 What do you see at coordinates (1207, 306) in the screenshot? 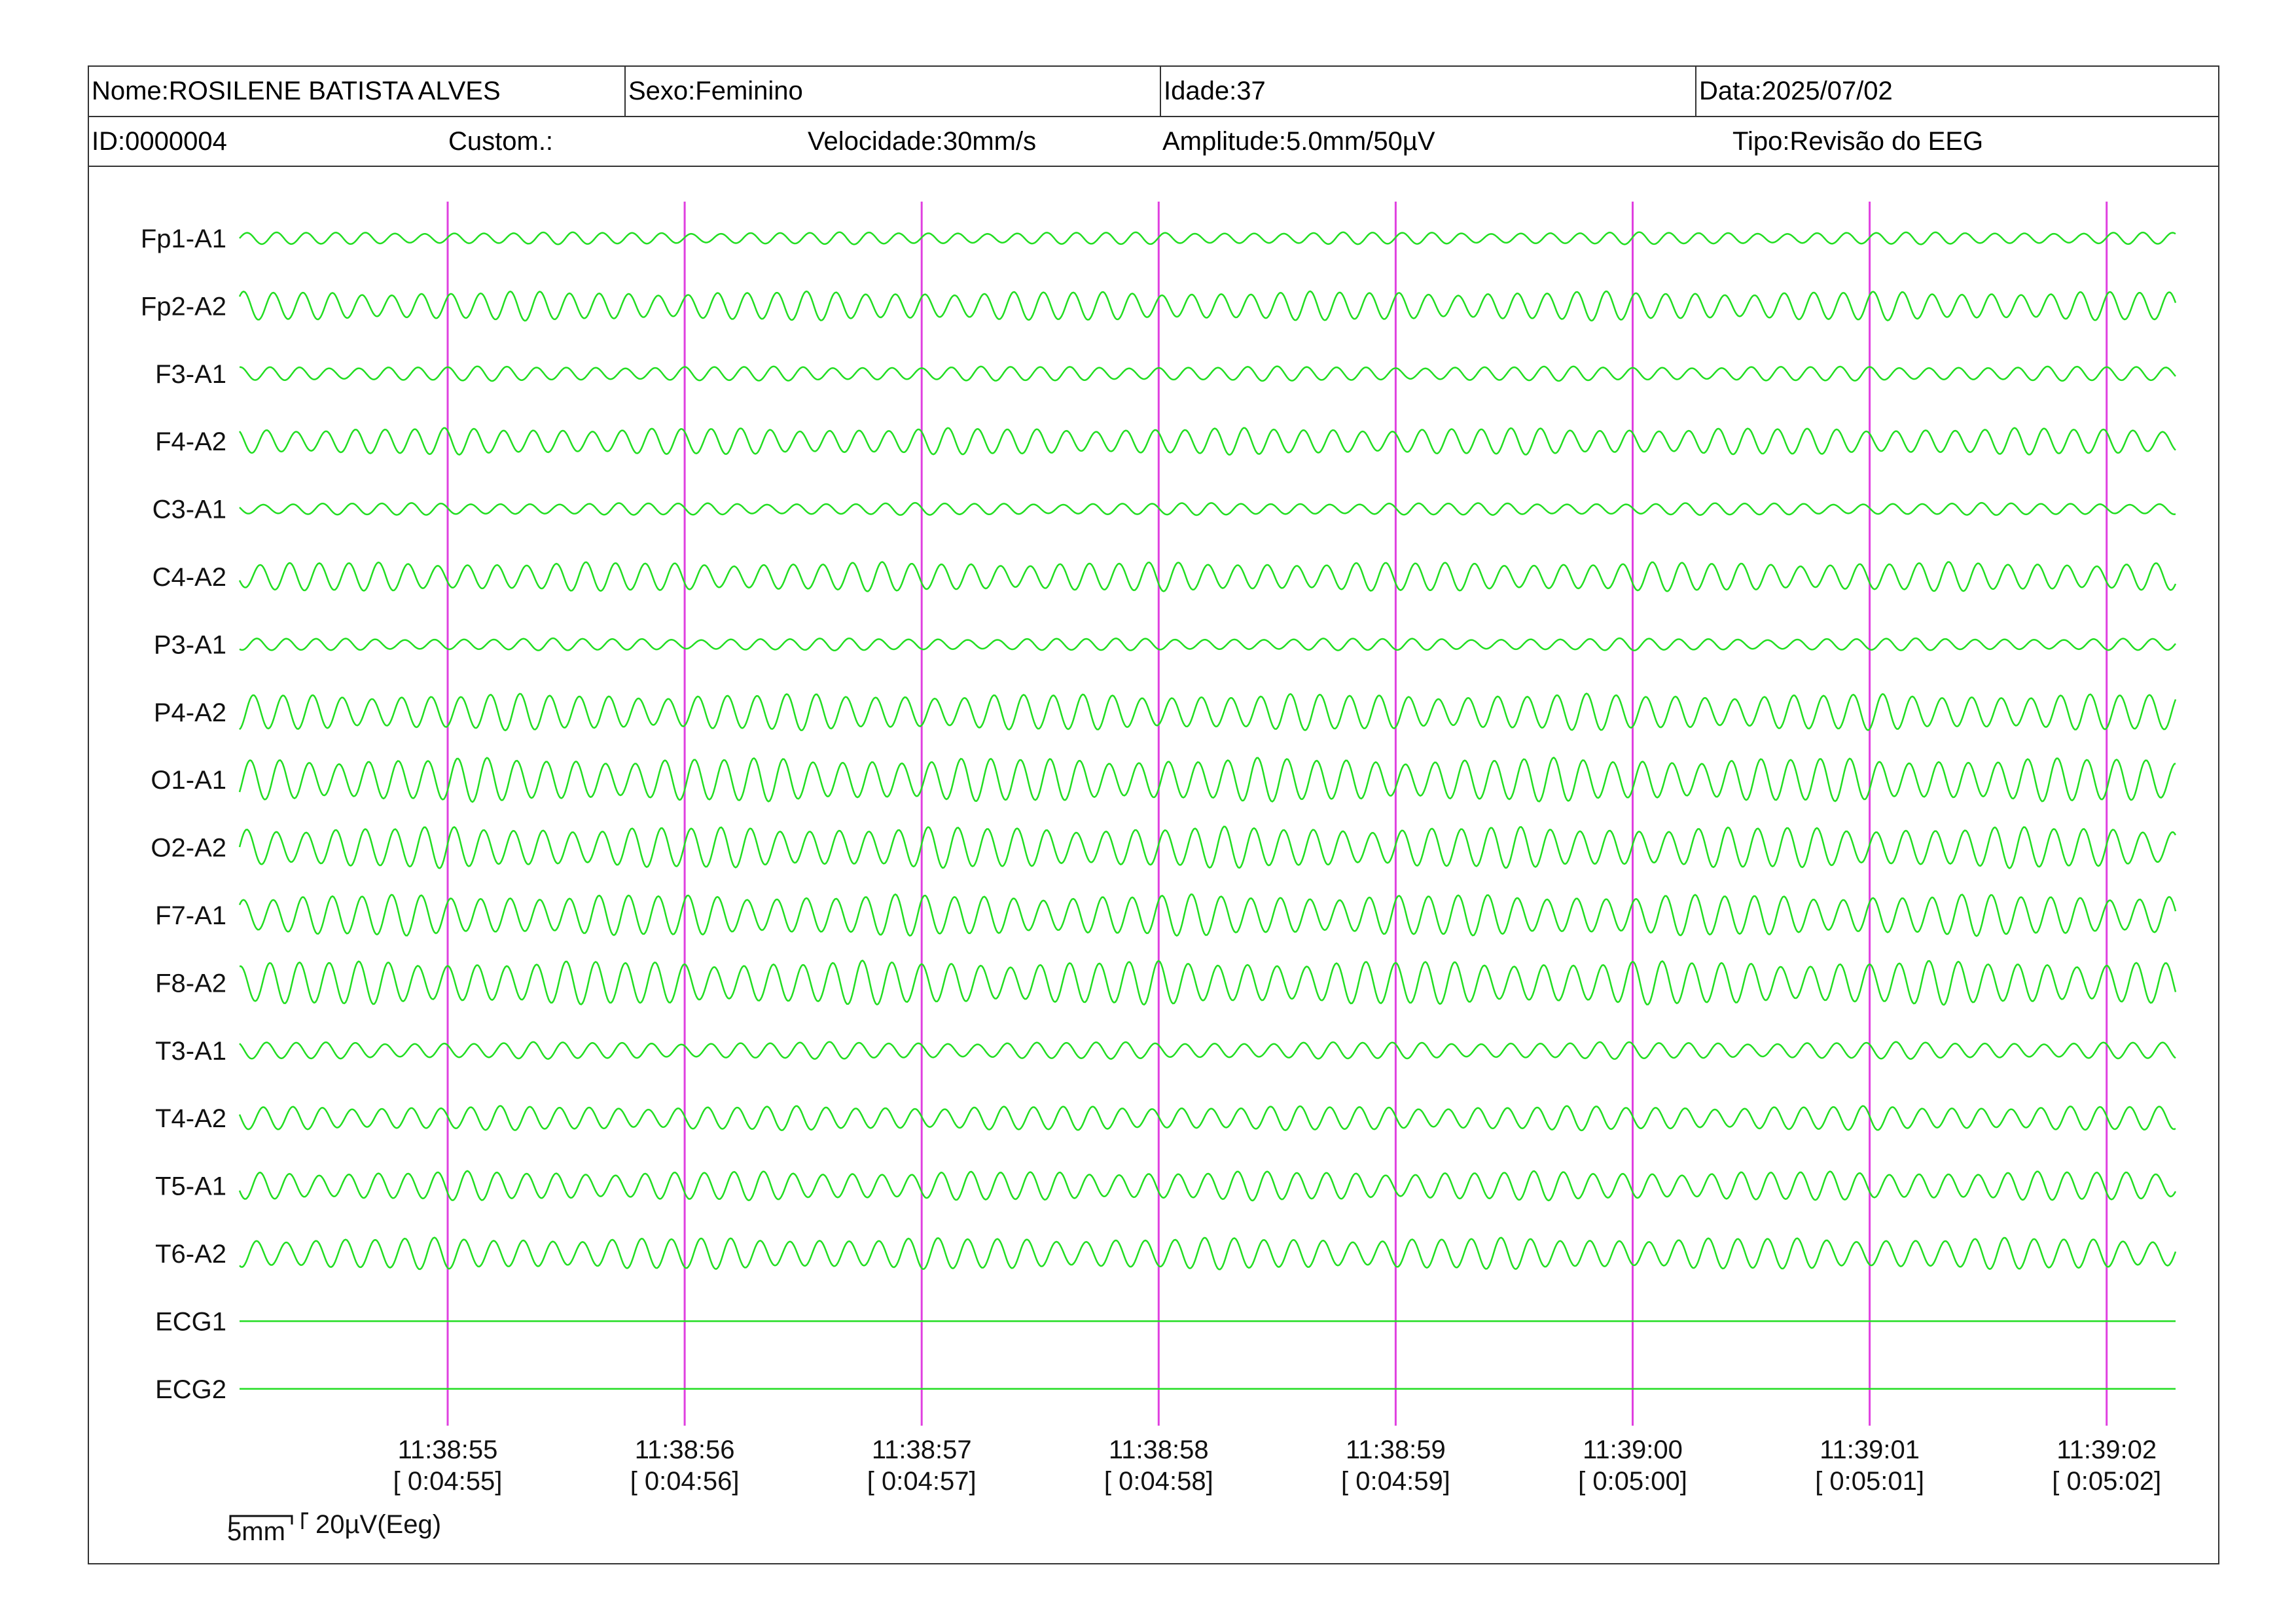
I see `eeg-trace-fp2-a2` at bounding box center [1207, 306].